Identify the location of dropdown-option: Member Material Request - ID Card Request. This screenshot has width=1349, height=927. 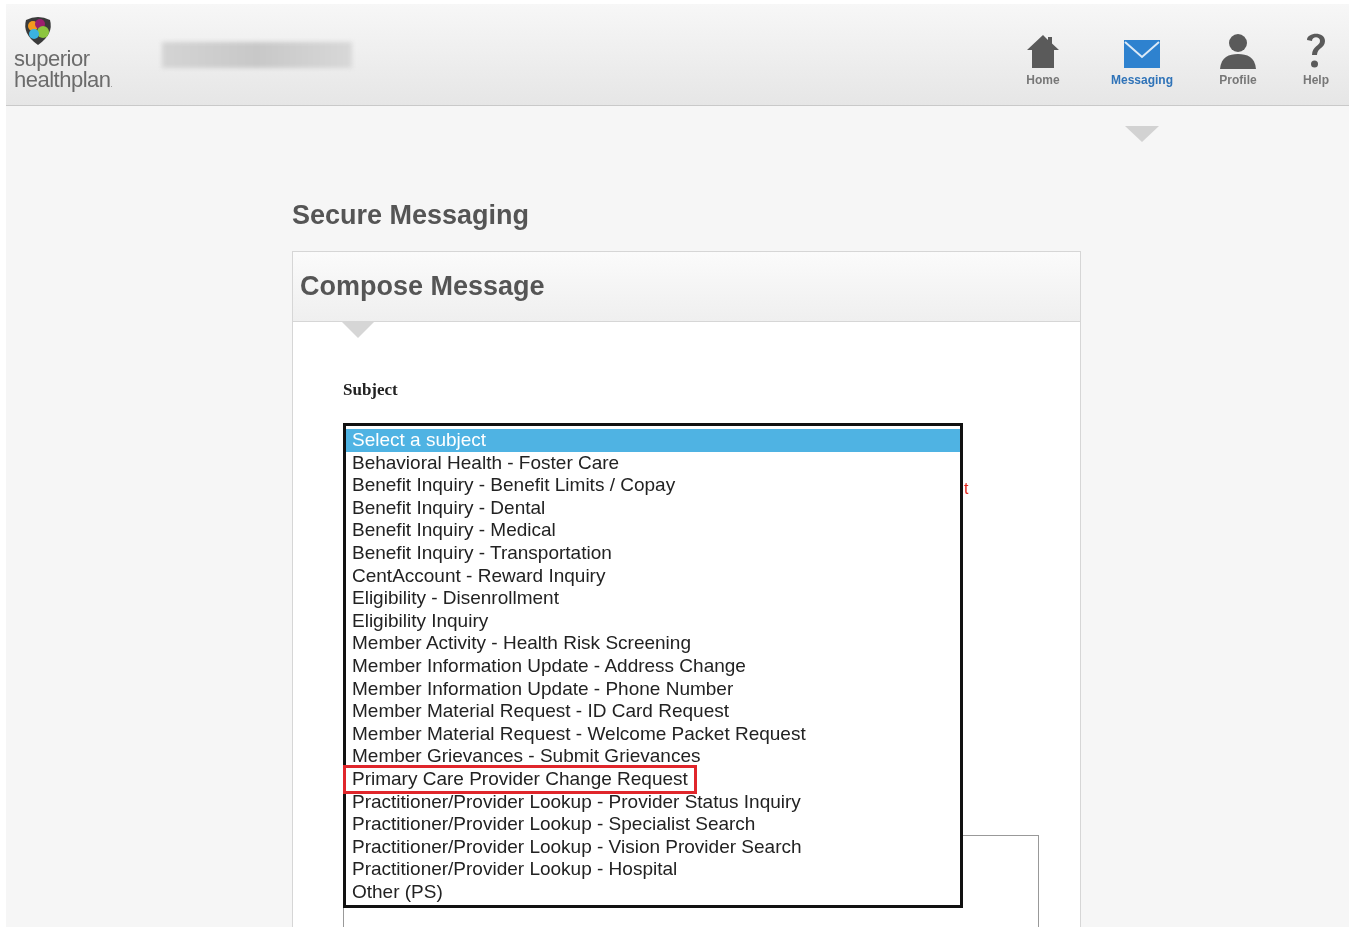
(653, 711).